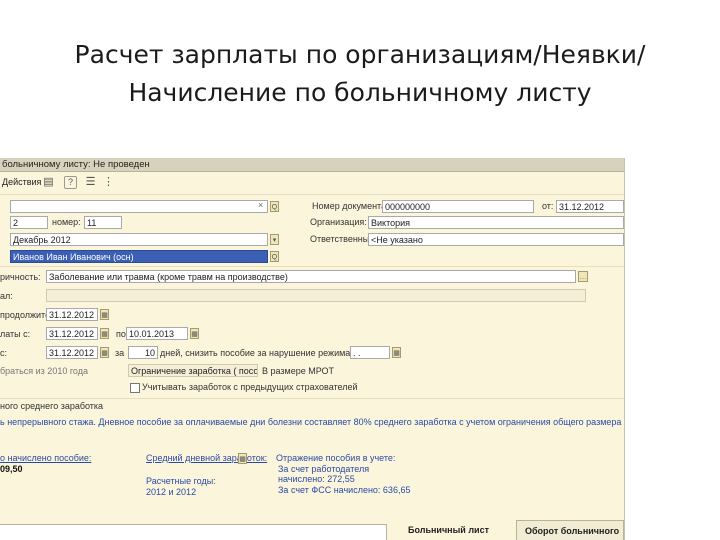  What do you see at coordinates (206, 458) in the screenshot?
I see `avg-earnings-link: Средний дневной заработок:` at bounding box center [206, 458].